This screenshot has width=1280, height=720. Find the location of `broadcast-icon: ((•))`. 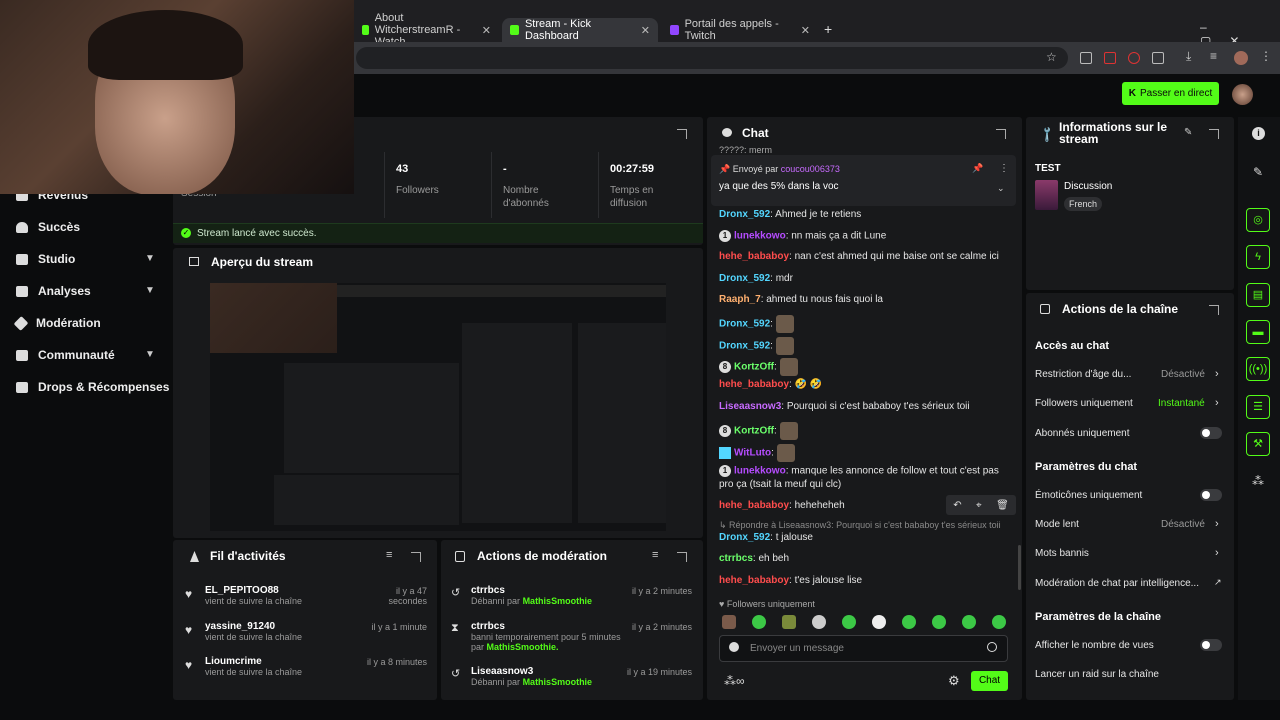

broadcast-icon: ((•)) is located at coordinates (1258, 369).